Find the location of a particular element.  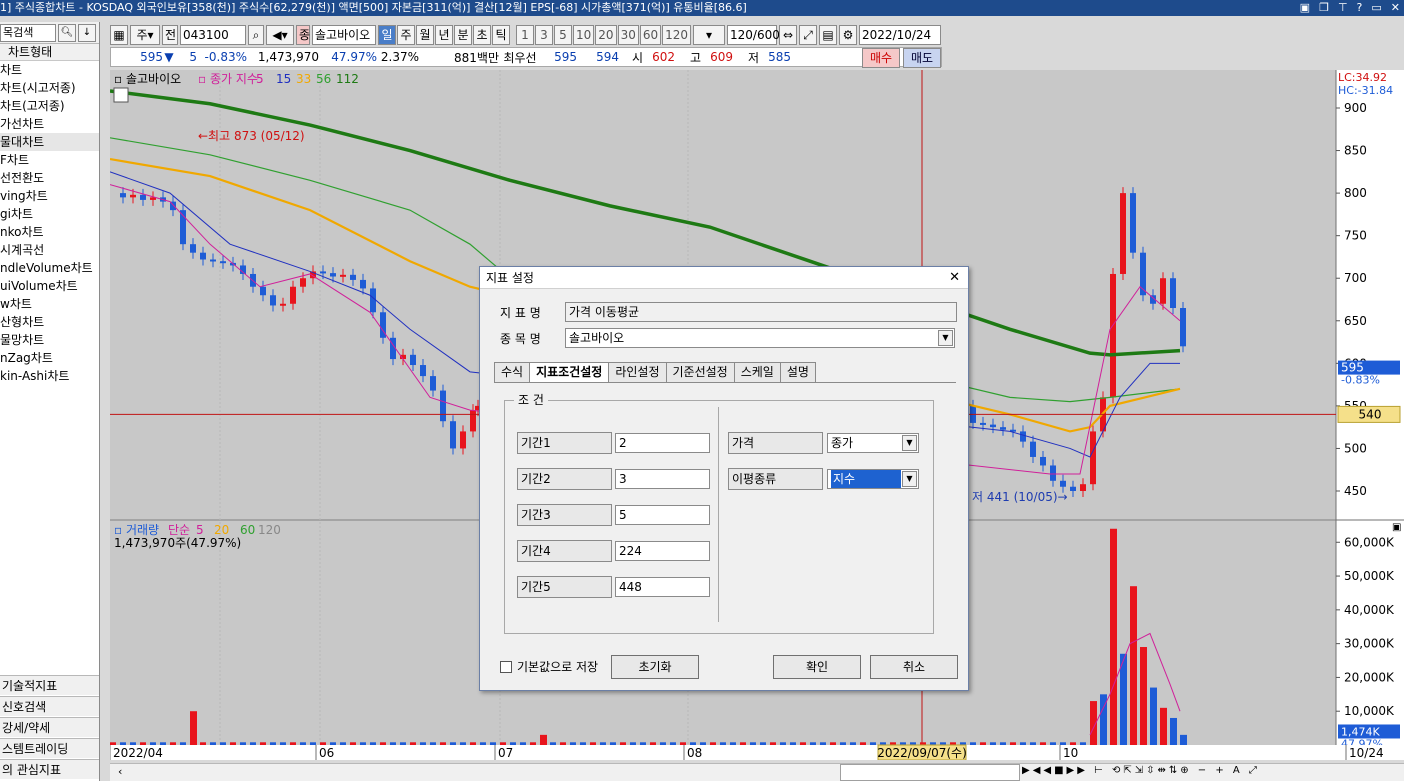

chart-type-item: uiVolume차트 is located at coordinates (49, 286).